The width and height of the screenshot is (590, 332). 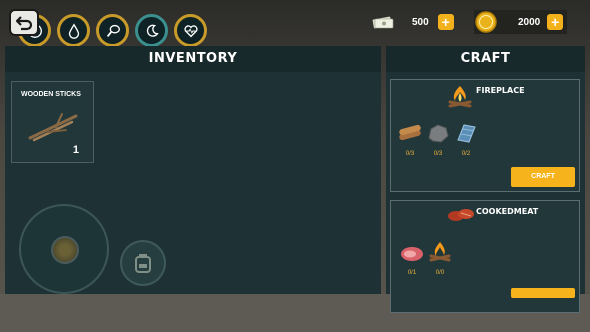 I want to click on water-drop-icon, so click(x=73, y=30).